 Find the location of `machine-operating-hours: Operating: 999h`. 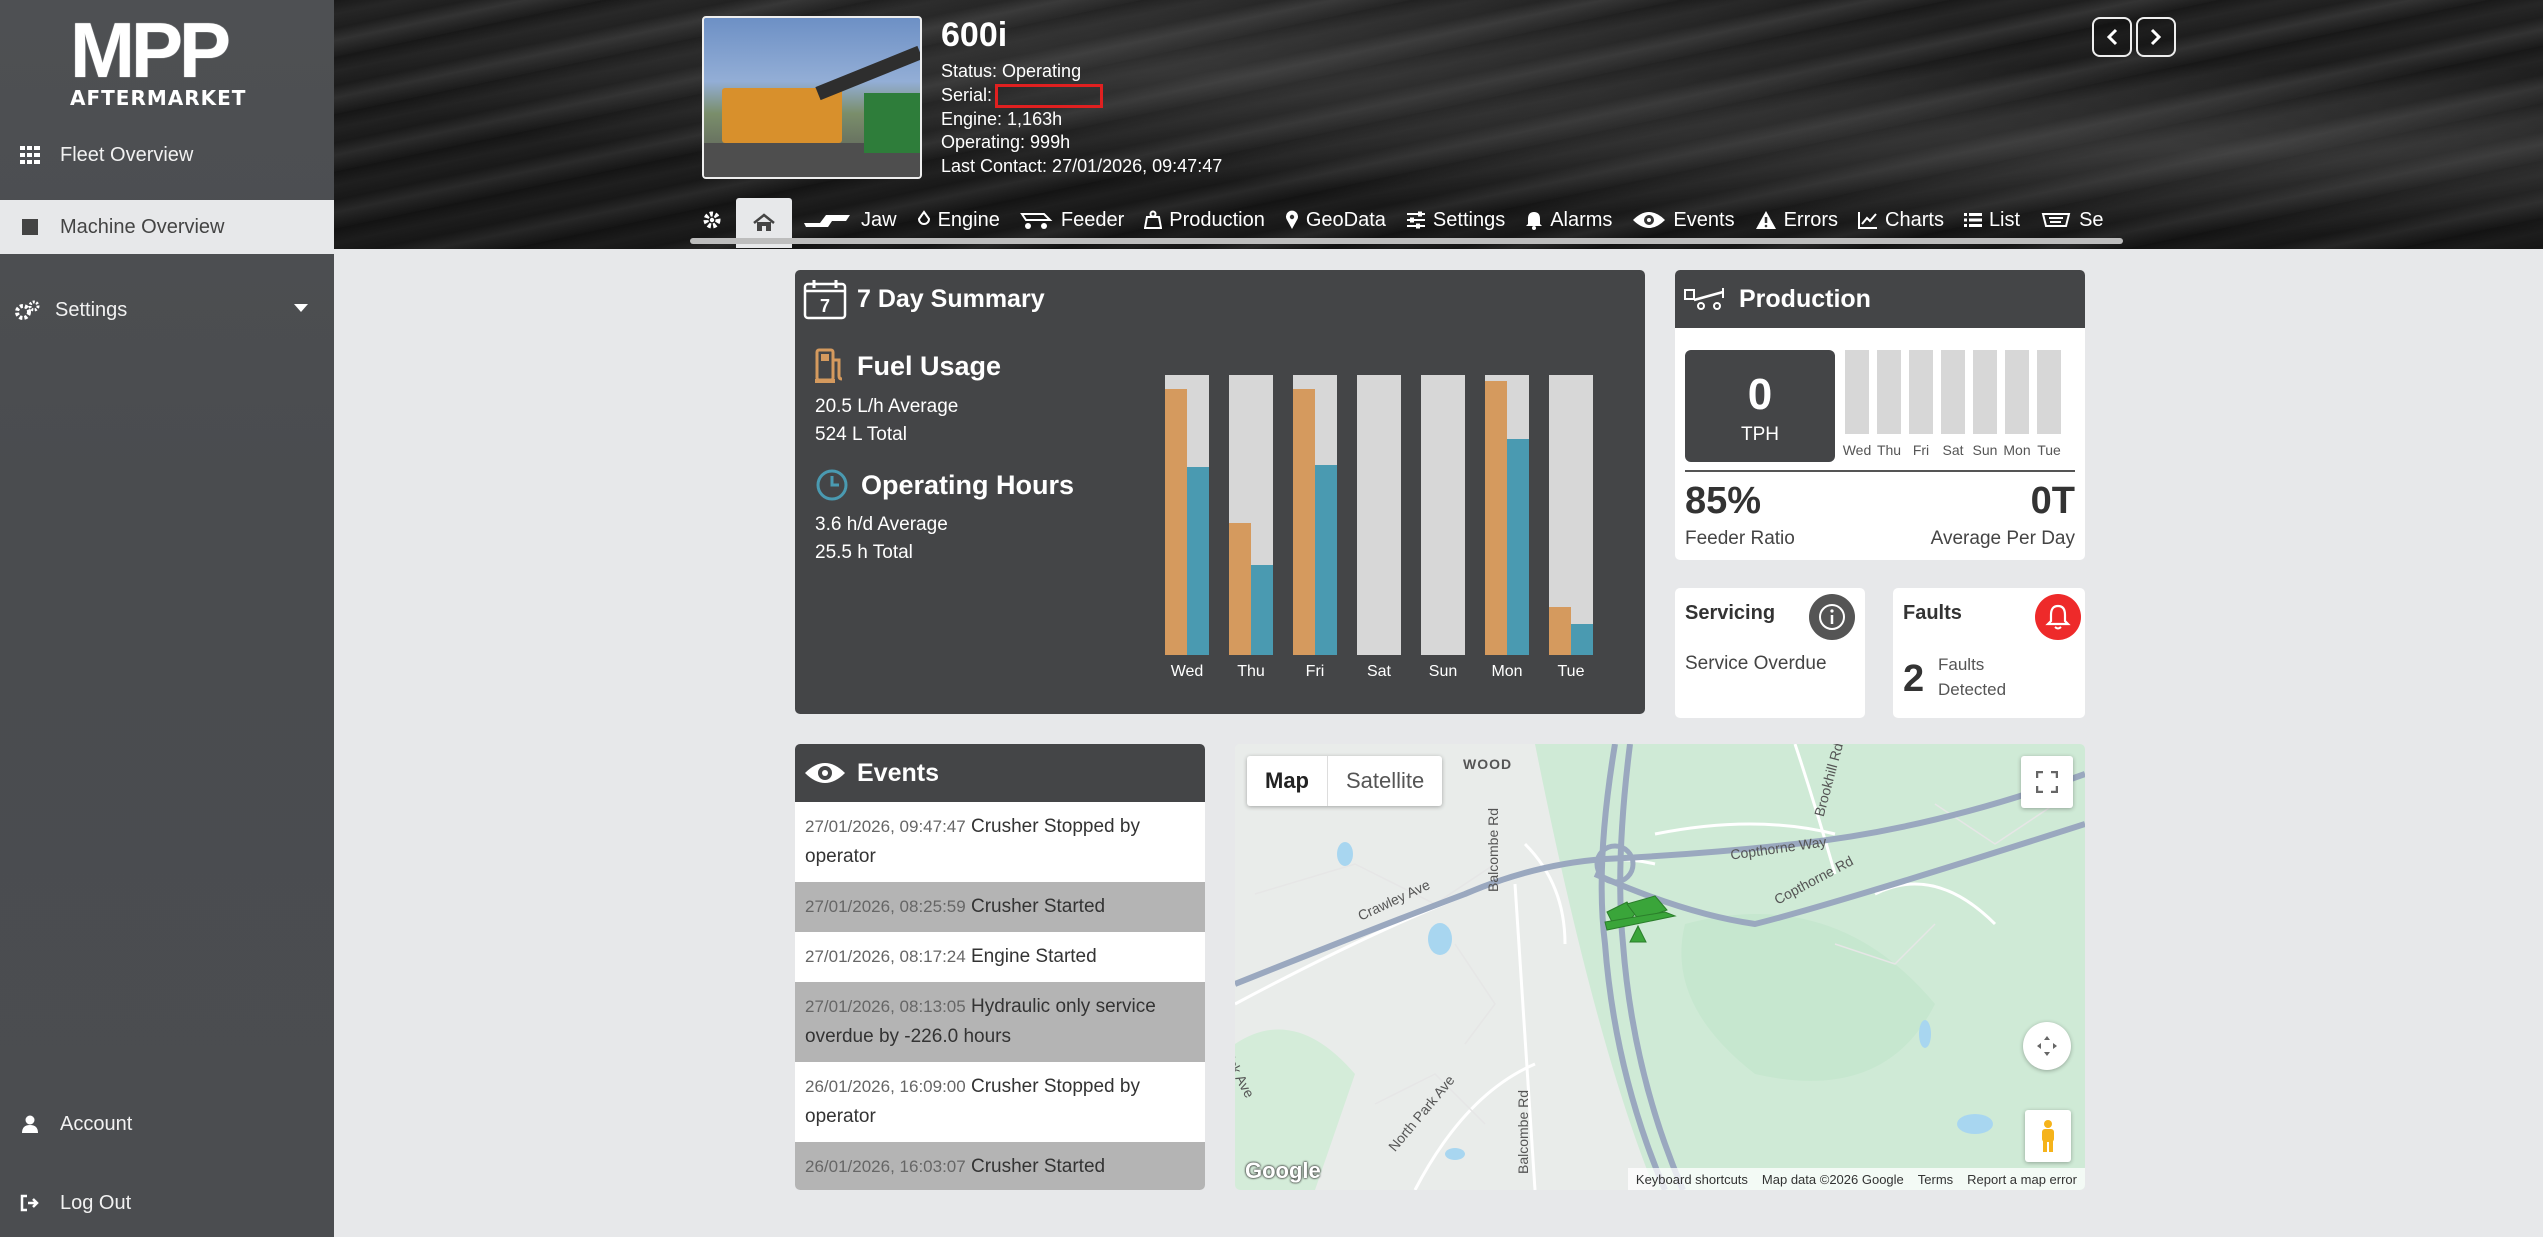

machine-operating-hours: Operating: 999h is located at coordinates (1006, 142).